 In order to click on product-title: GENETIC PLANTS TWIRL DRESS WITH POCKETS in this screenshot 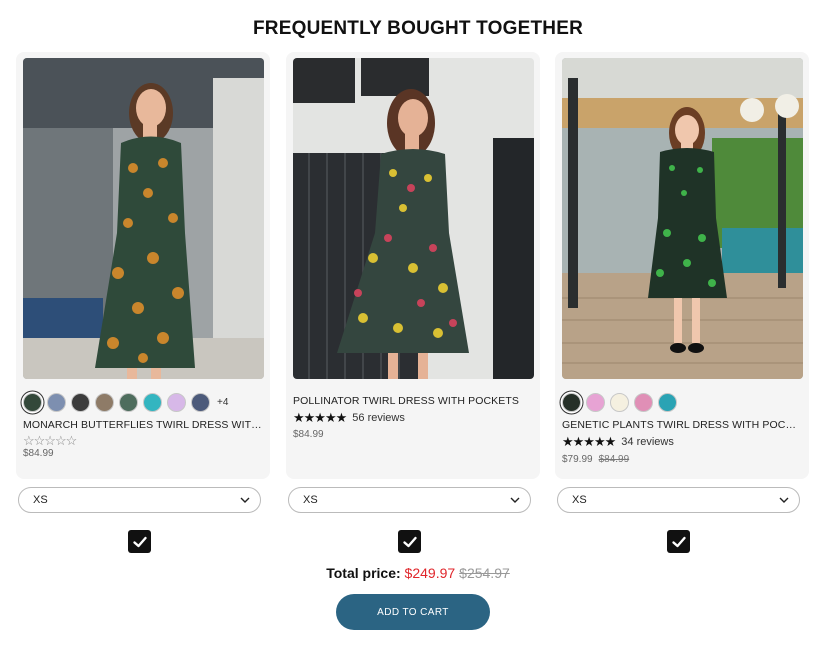, I will do `click(682, 425)`.